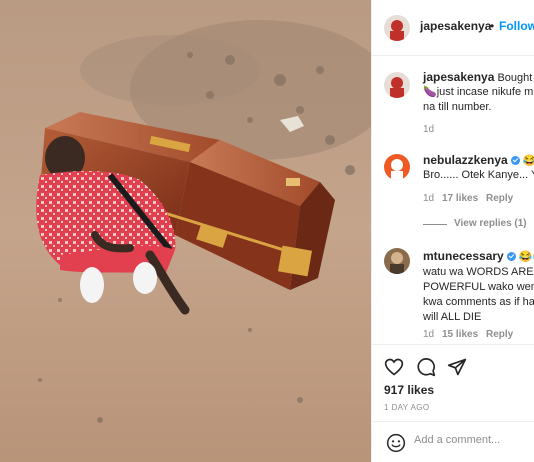  Describe the element at coordinates (458, 77) in the screenshot. I see `caption-username: japesakenya` at that location.